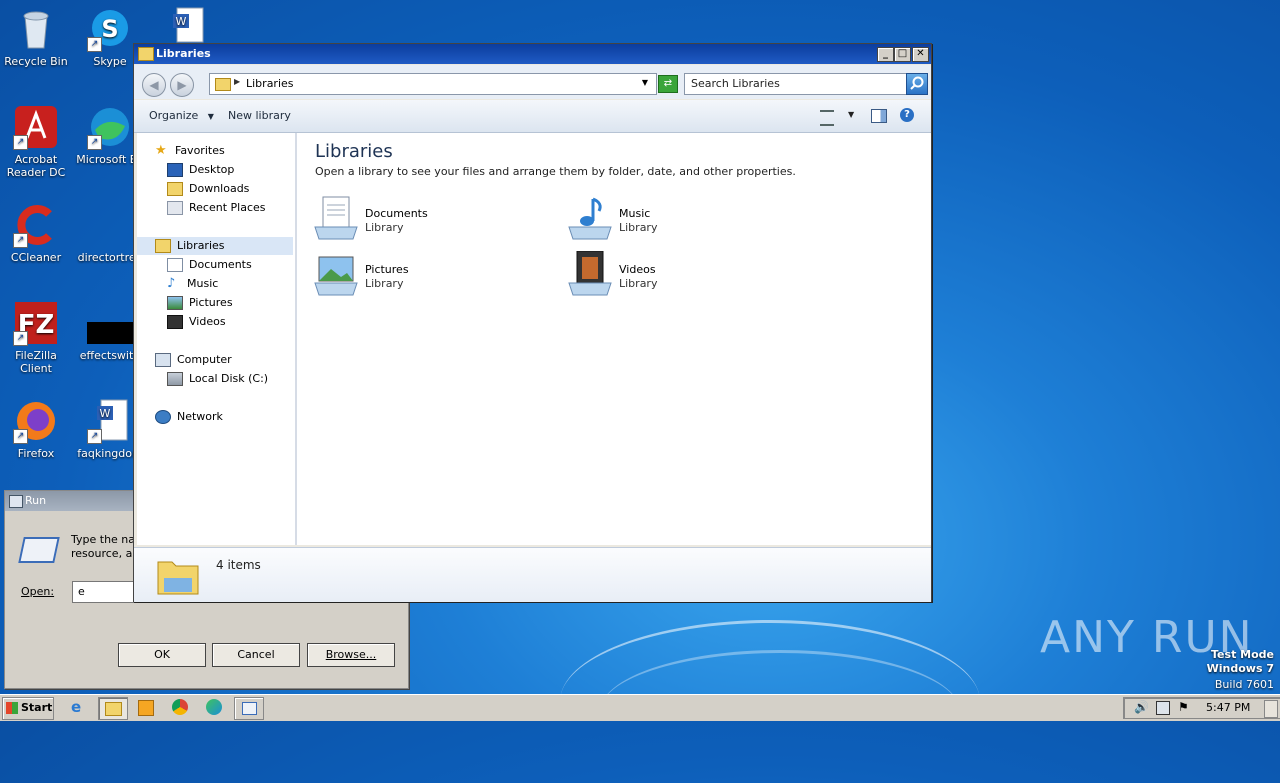 This screenshot has width=1280, height=783. I want to click on firefox-icon: ↗, so click(36, 421).